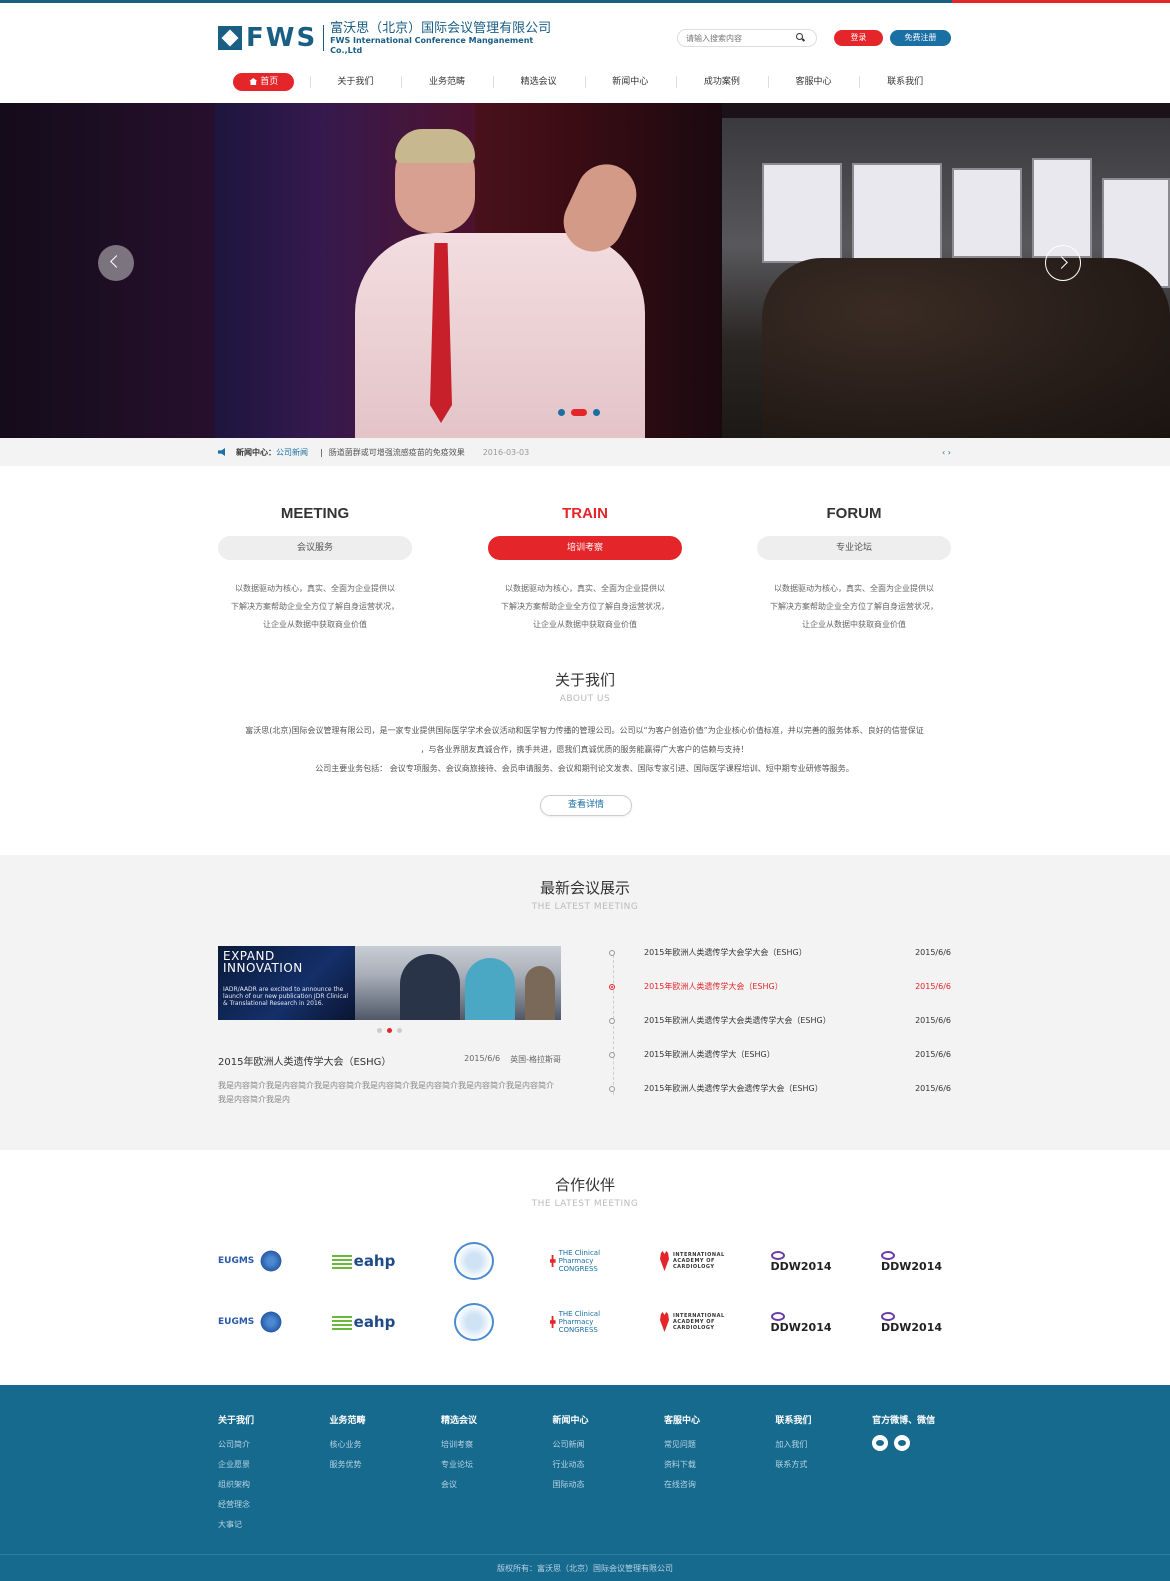  I want to click on logo-text: FWS, so click(282, 38).